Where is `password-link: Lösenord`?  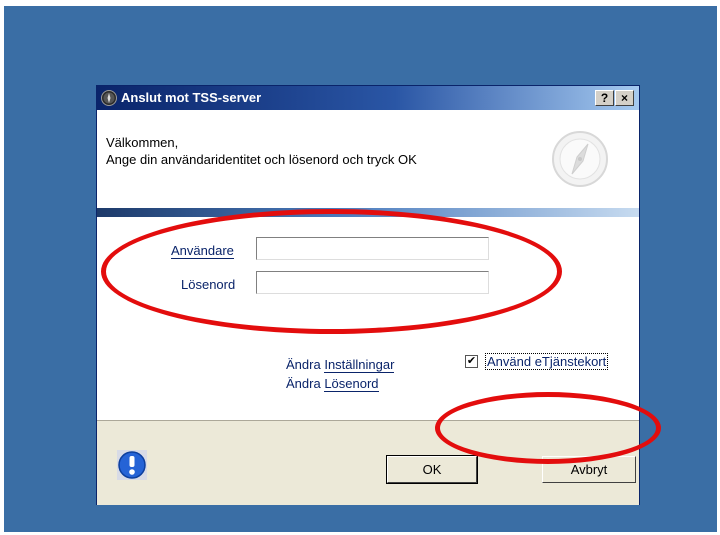
password-link: Lösenord is located at coordinates (351, 384).